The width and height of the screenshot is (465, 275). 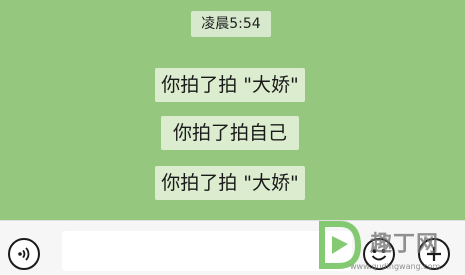 What do you see at coordinates (230, 133) in the screenshot?
I see `pat-system-message: 你拍了拍自己` at bounding box center [230, 133].